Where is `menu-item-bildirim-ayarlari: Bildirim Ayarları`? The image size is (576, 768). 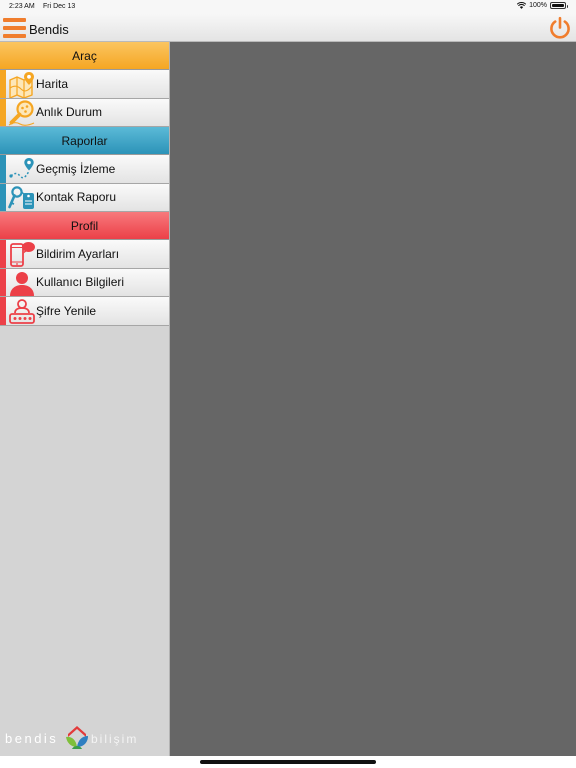
menu-item-bildirim-ayarlari: Bildirim Ayarları is located at coordinates (84, 254).